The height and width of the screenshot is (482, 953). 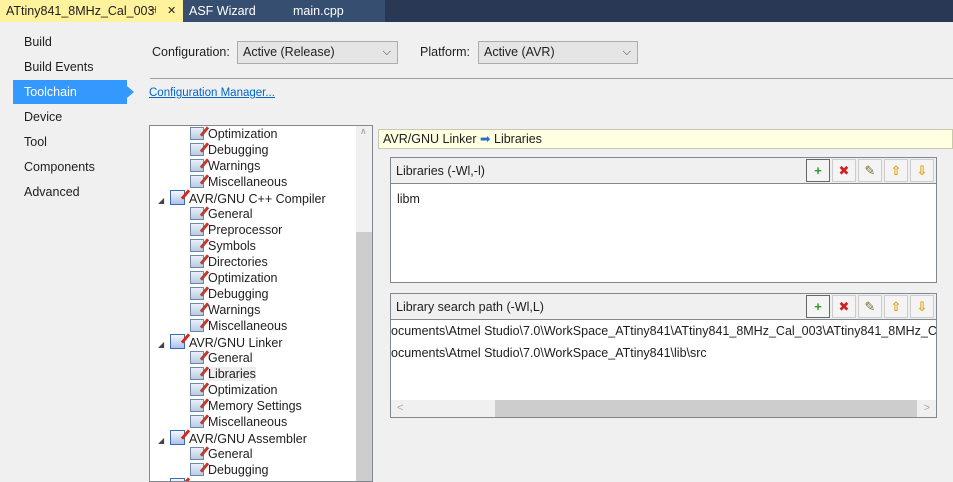 I want to click on tree-item-label: General, so click(x=230, y=214).